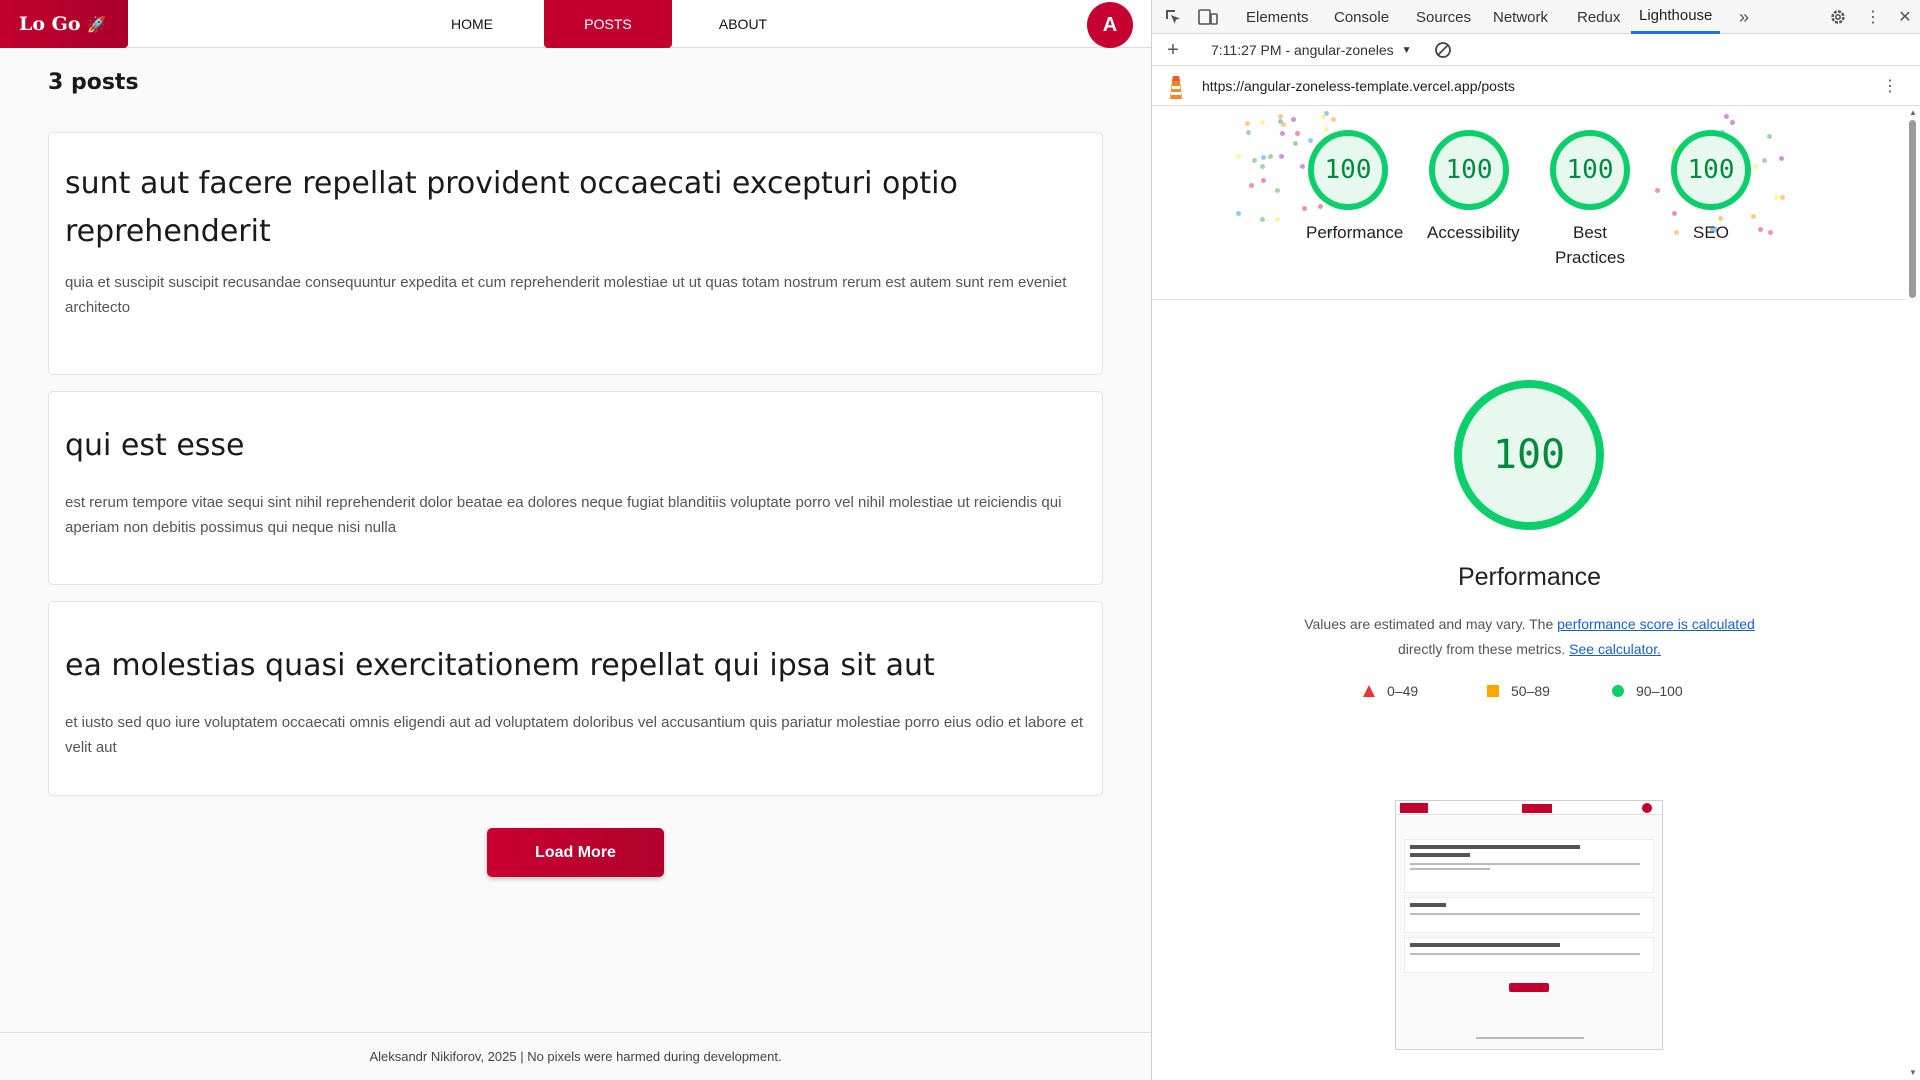 This screenshot has height=1080, width=1920. What do you see at coordinates (608, 24) in the screenshot?
I see `nav-posts: POSTS` at bounding box center [608, 24].